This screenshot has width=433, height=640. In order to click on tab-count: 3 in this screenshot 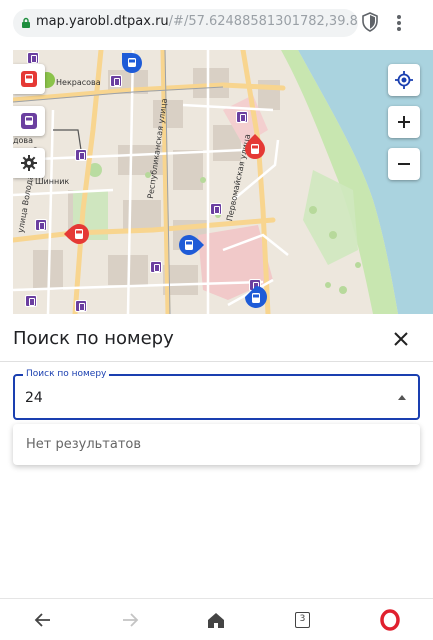, I will do `click(302, 620)`.